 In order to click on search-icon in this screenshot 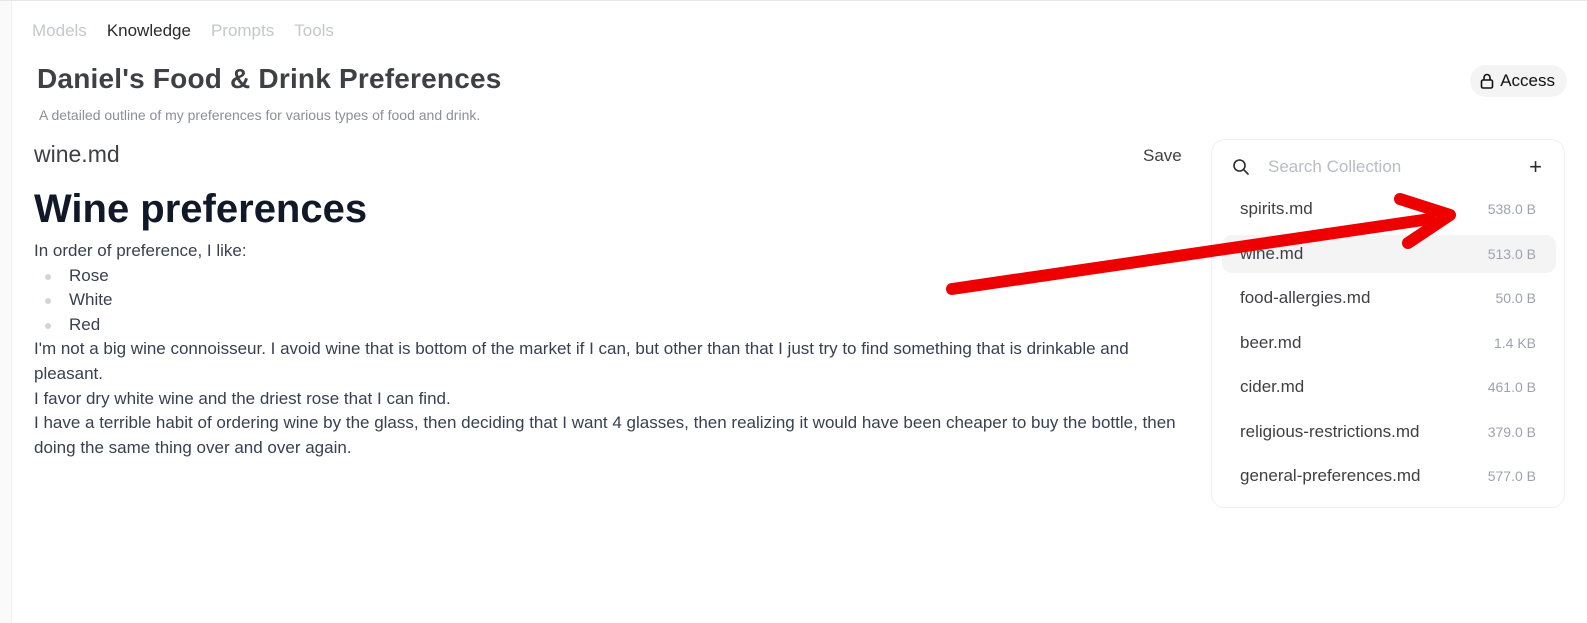, I will do `click(1241, 167)`.